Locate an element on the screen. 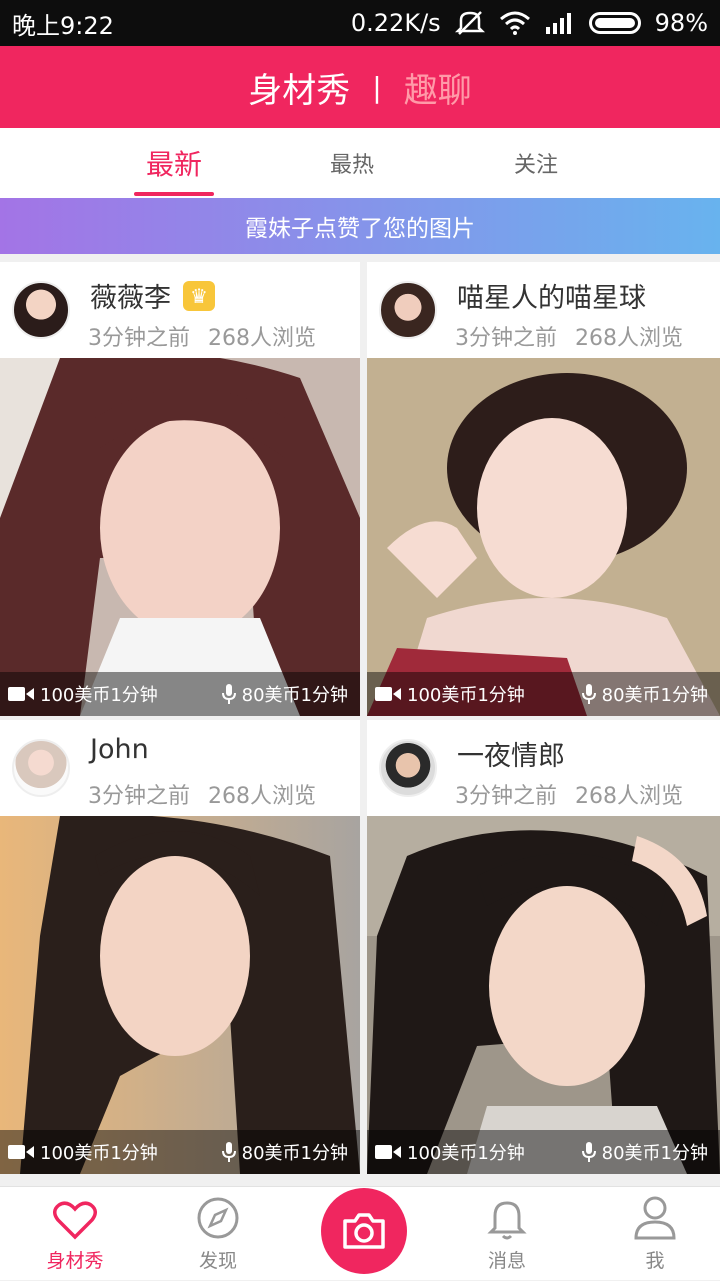 This screenshot has height=1281, width=720. status-bar: 晚上9:22 0.22K/s 98% is located at coordinates (360, 23).